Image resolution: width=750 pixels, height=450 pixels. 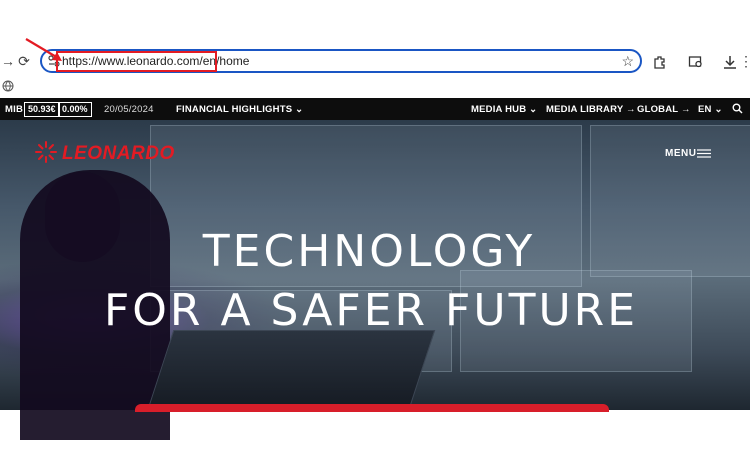 What do you see at coordinates (372, 408) in the screenshot?
I see `red-banner-bar` at bounding box center [372, 408].